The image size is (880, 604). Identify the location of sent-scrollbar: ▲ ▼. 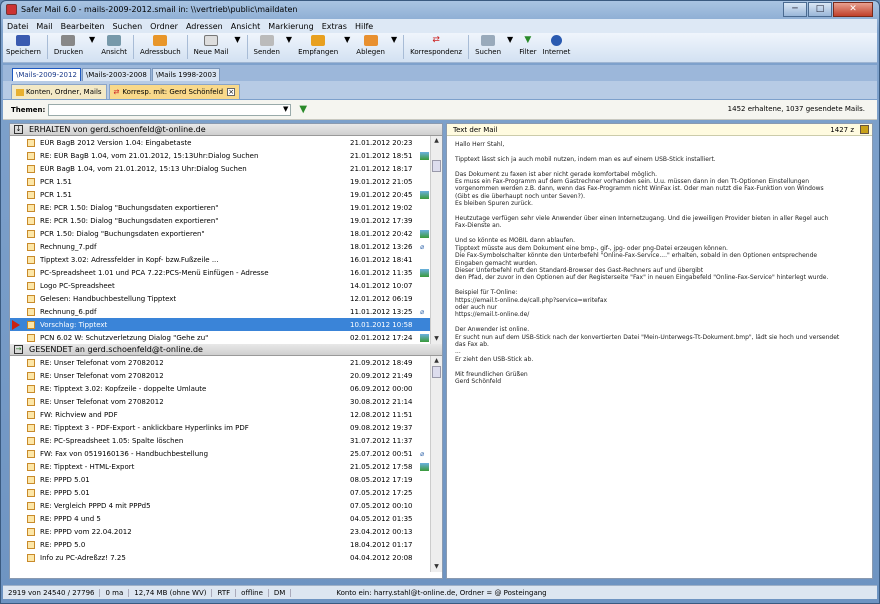
(436, 464).